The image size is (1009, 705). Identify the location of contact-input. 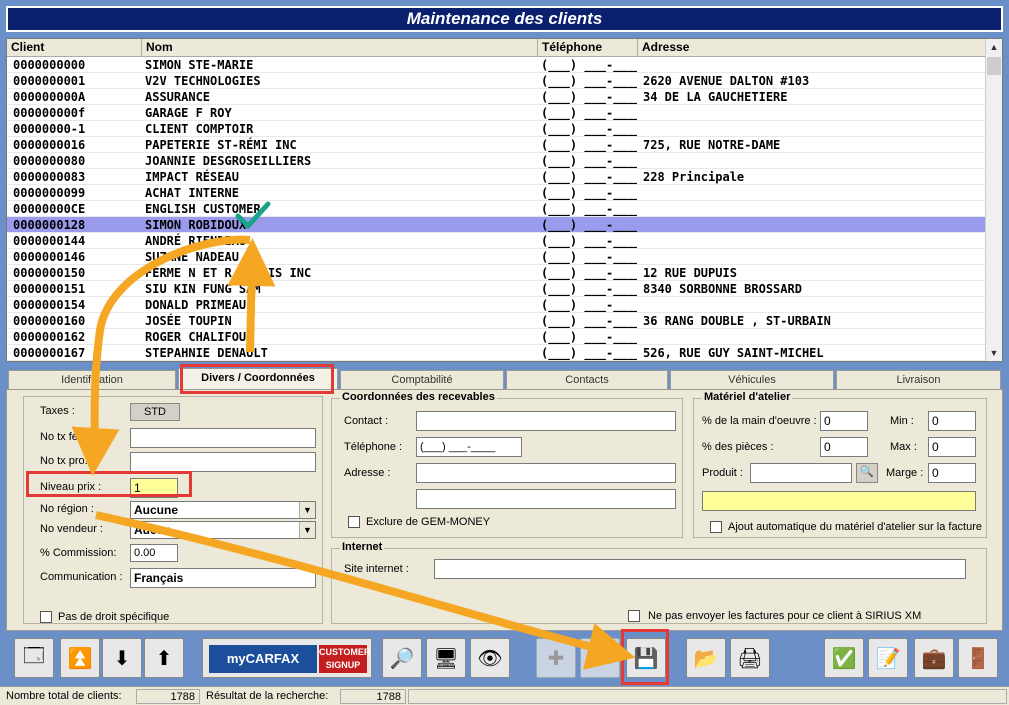
(546, 421).